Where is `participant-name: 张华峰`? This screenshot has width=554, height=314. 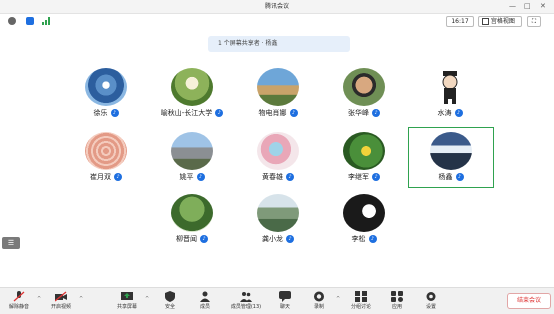
participant-name: 张华峰 is located at coordinates (358, 113).